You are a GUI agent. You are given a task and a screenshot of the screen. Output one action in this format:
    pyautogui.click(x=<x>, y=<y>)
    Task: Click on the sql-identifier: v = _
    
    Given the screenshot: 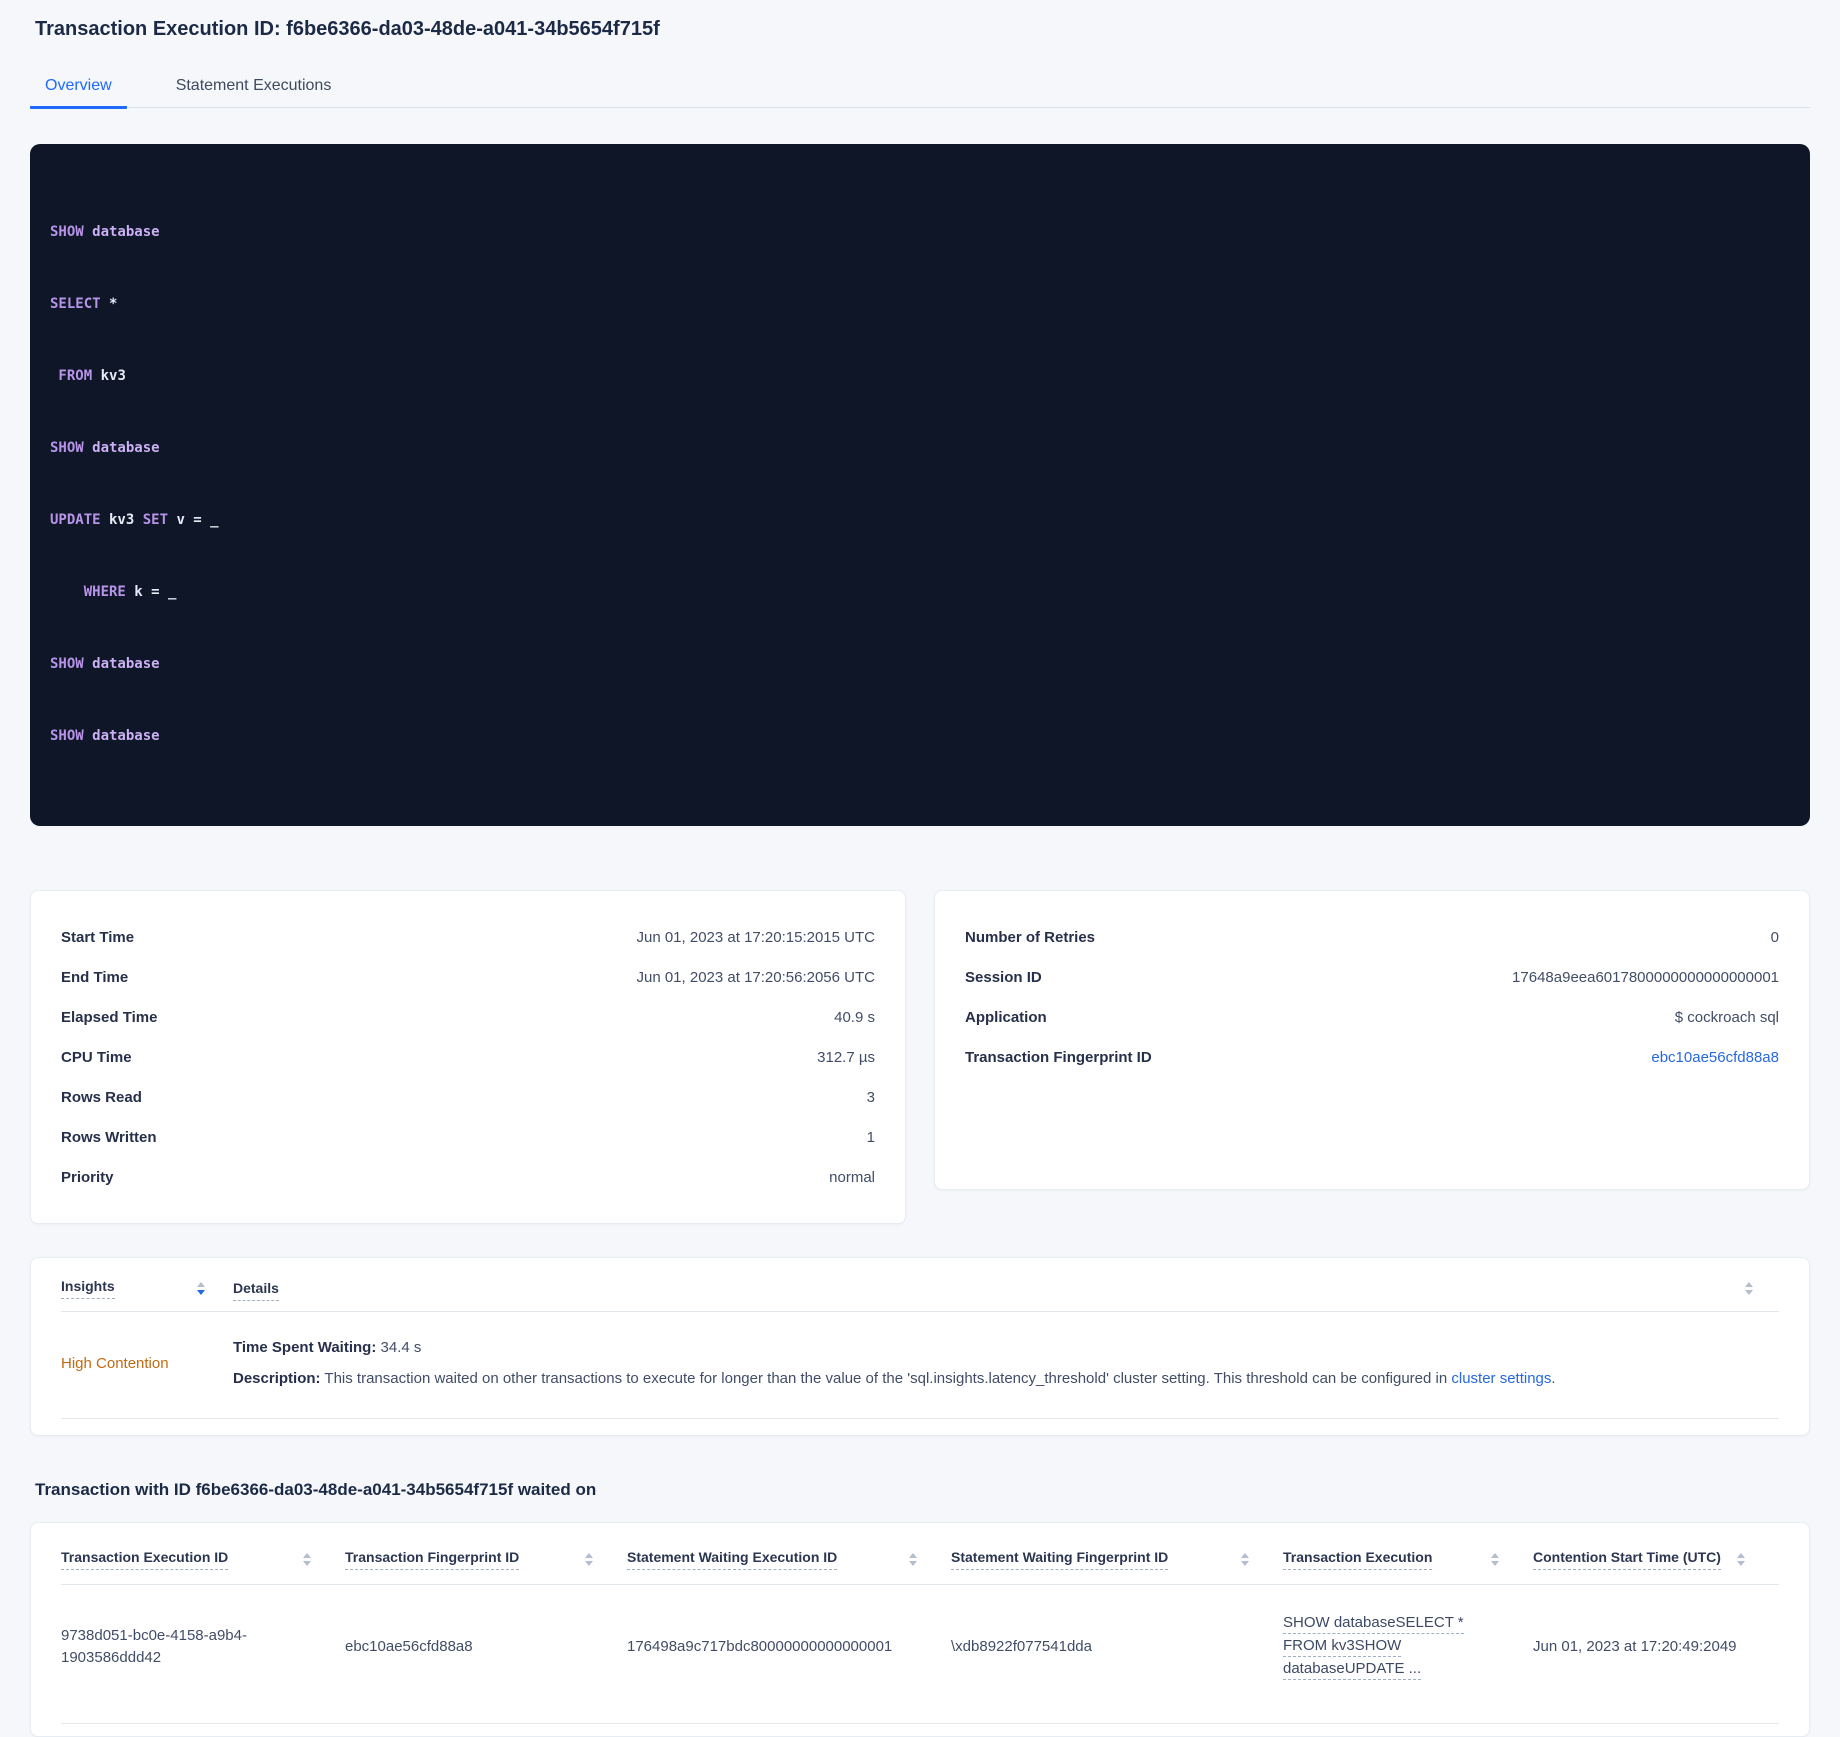 What is the action you would take?
    pyautogui.click(x=193, y=520)
    